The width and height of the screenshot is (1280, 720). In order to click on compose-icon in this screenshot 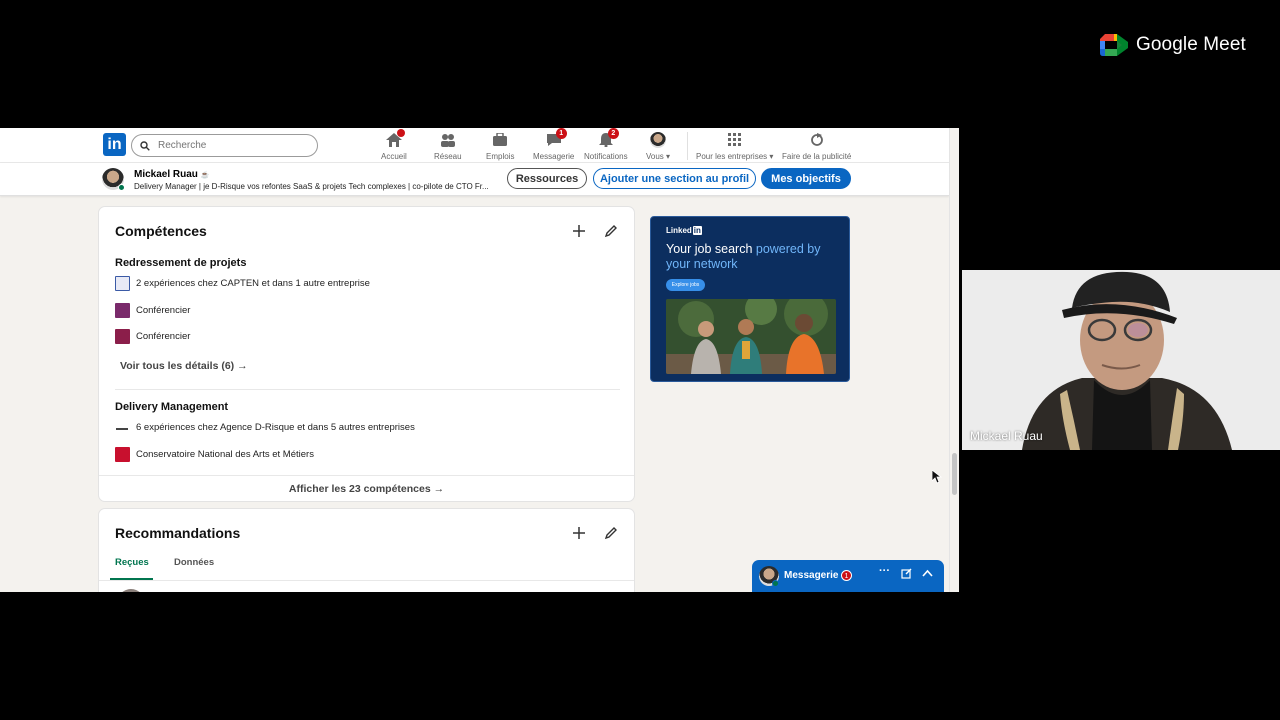, I will do `click(906, 575)`.